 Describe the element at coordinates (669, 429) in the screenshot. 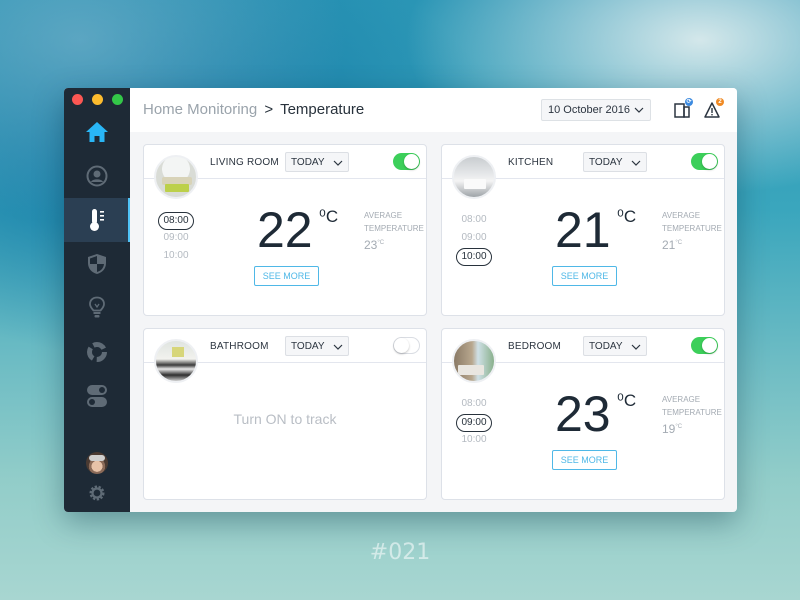

I see `avg-value: 19` at that location.